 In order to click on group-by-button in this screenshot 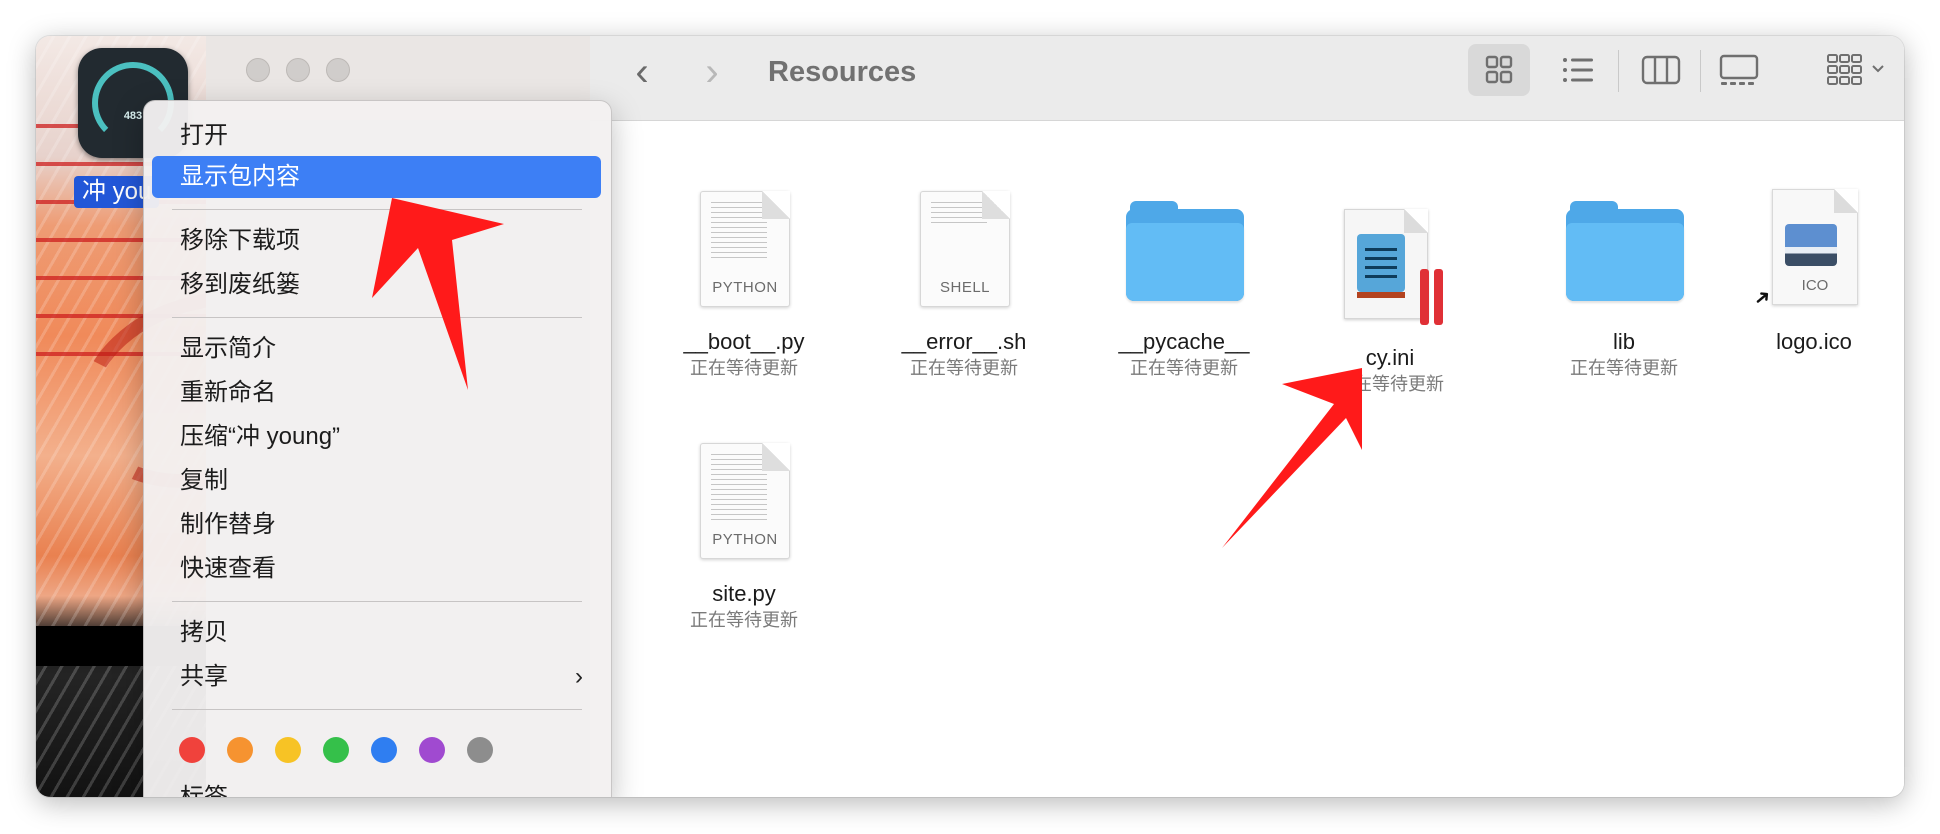, I will do `click(1857, 70)`.